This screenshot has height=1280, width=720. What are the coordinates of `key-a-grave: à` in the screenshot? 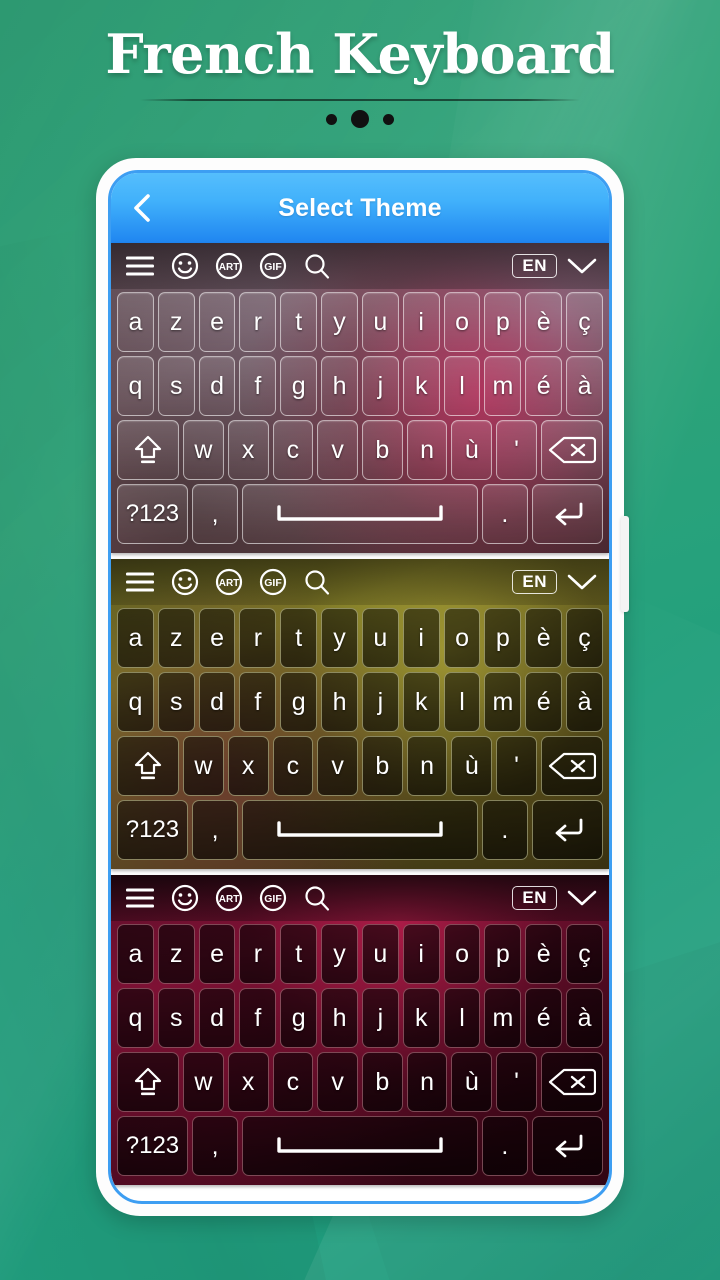 It's located at (584, 386).